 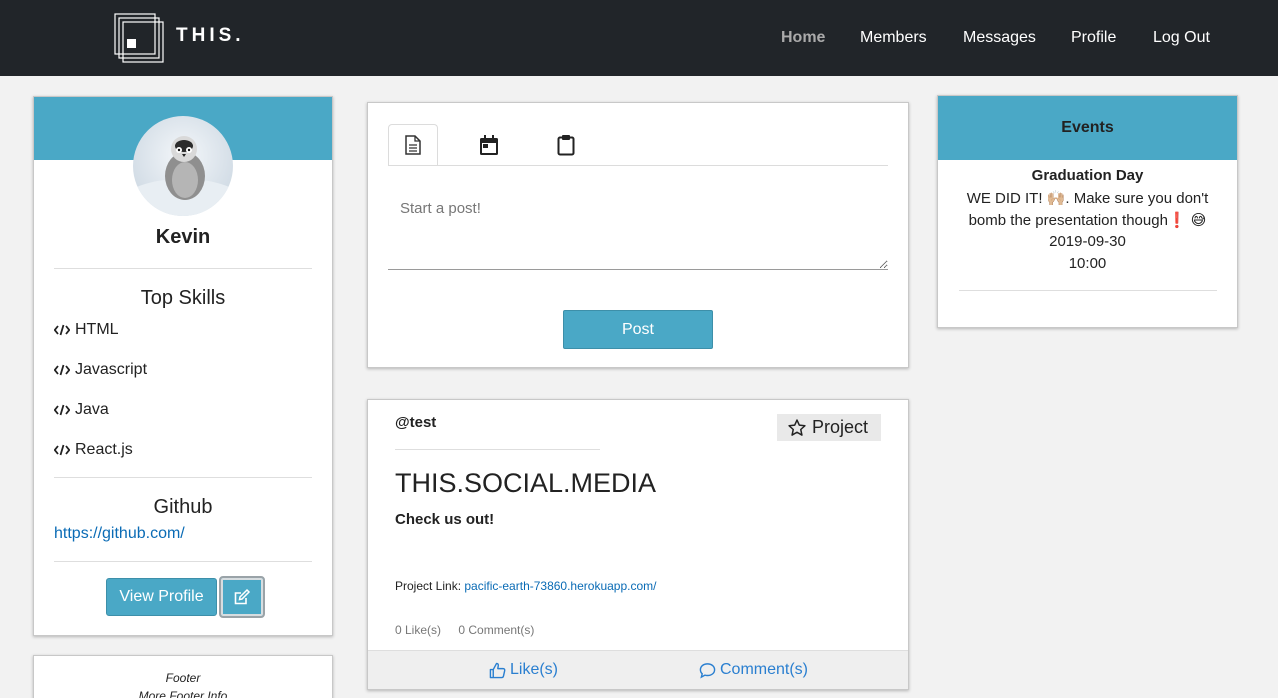 What do you see at coordinates (1181, 38) in the screenshot?
I see `nav-logout: Log Out` at bounding box center [1181, 38].